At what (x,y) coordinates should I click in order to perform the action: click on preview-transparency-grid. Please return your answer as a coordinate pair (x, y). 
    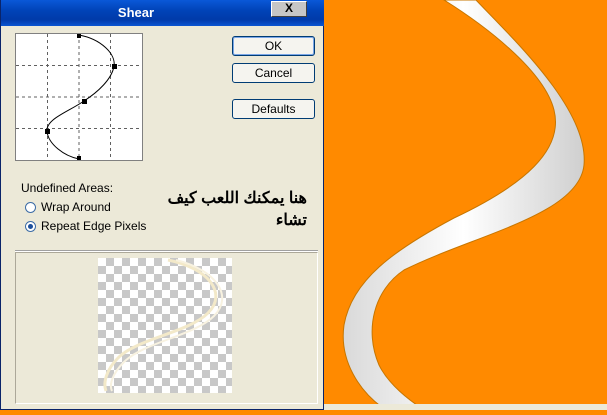
    Looking at the image, I should click on (165, 325).